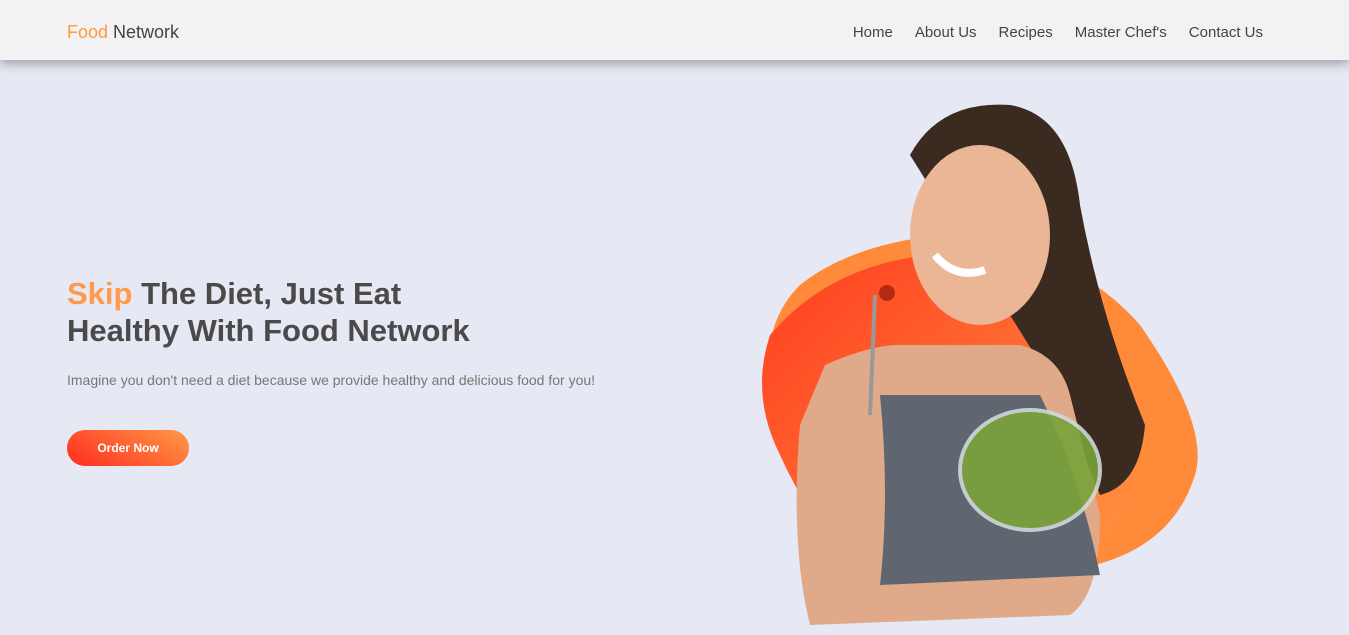 Image resolution: width=1349 pixels, height=635 pixels. I want to click on tomato, so click(887, 293).